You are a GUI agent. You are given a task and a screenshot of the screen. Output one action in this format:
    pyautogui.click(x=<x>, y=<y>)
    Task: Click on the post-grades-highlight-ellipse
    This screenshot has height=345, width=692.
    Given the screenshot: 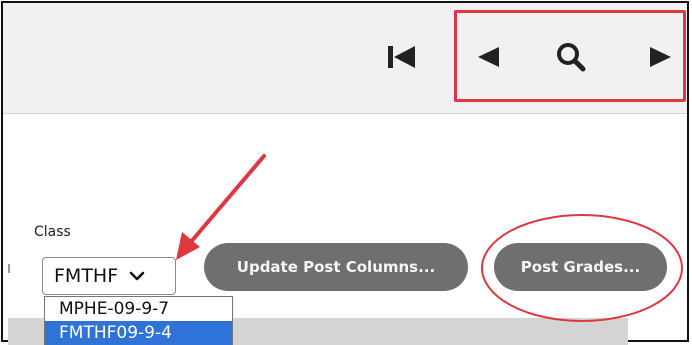 What is the action you would take?
    pyautogui.click(x=582, y=268)
    